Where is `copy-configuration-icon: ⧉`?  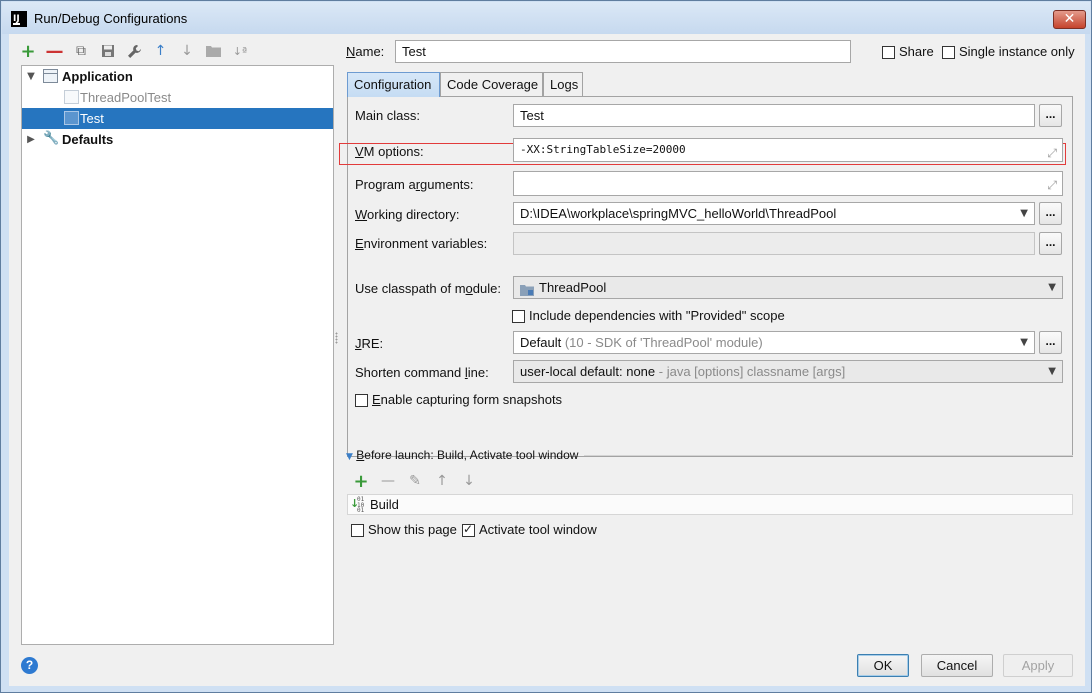
copy-configuration-icon: ⧉ is located at coordinates (81, 51).